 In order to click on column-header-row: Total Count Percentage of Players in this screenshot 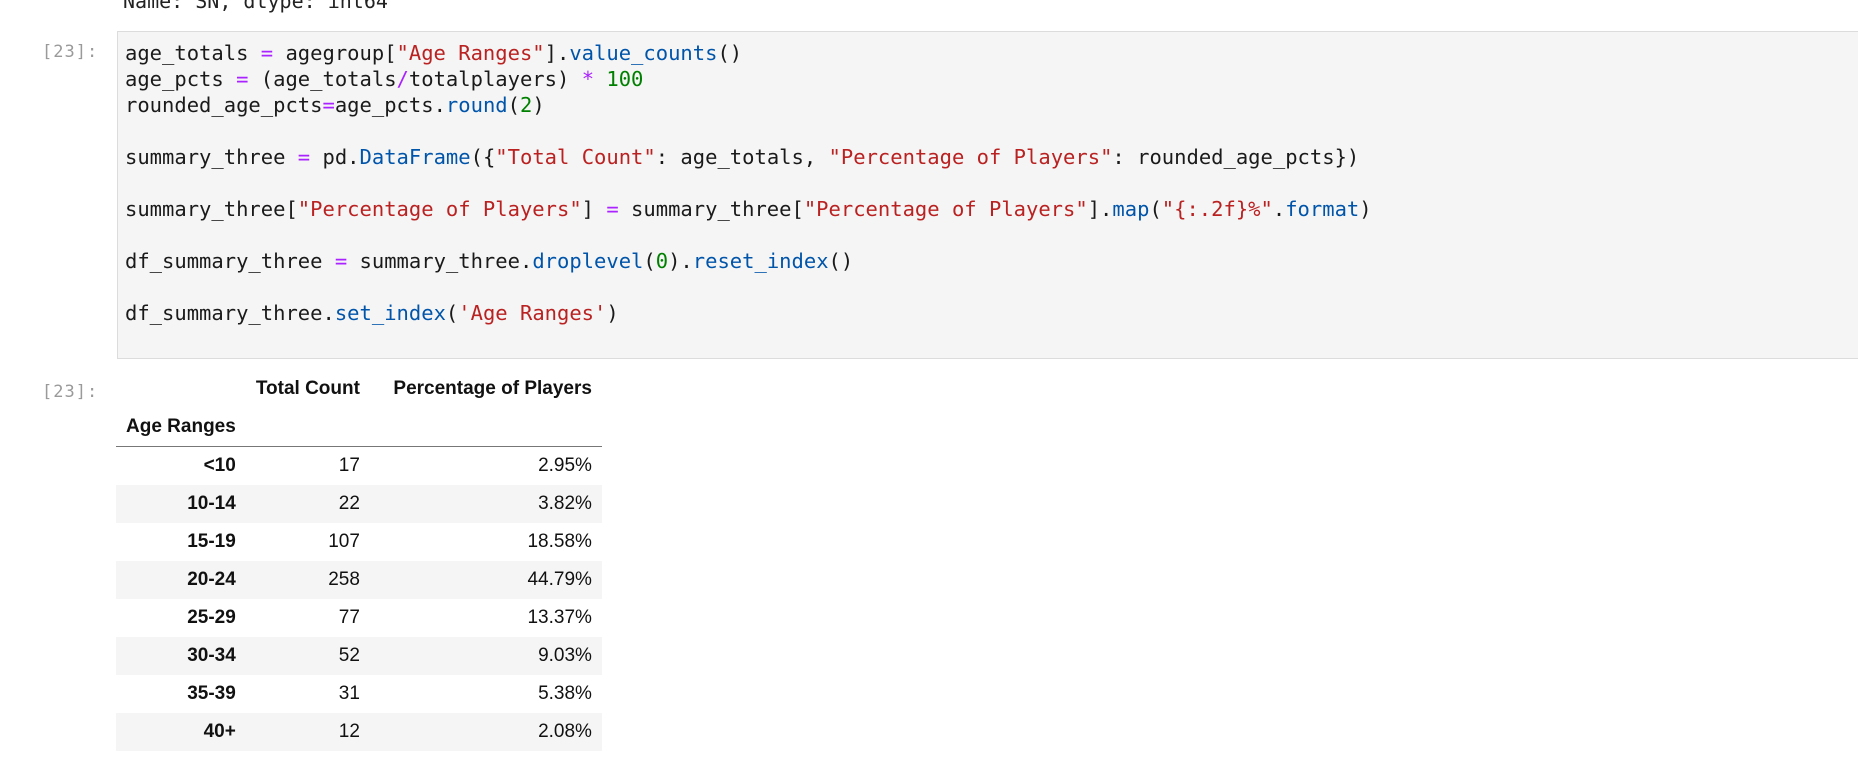, I will do `click(359, 389)`.